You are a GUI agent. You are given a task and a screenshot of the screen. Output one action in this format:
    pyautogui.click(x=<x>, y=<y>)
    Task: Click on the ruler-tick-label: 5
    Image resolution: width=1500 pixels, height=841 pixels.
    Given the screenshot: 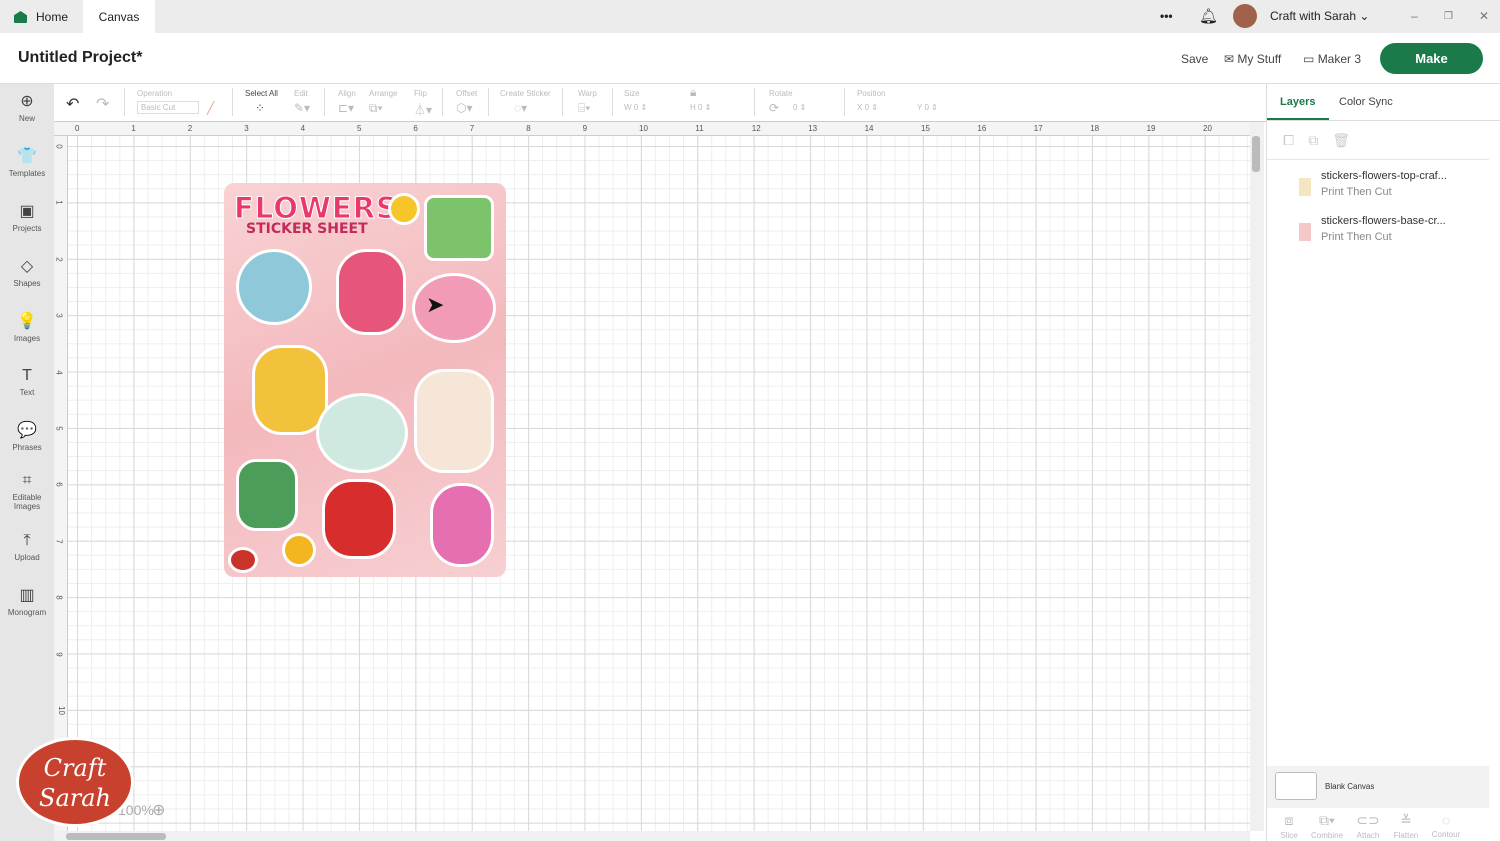 What is the action you would take?
    pyautogui.click(x=359, y=128)
    